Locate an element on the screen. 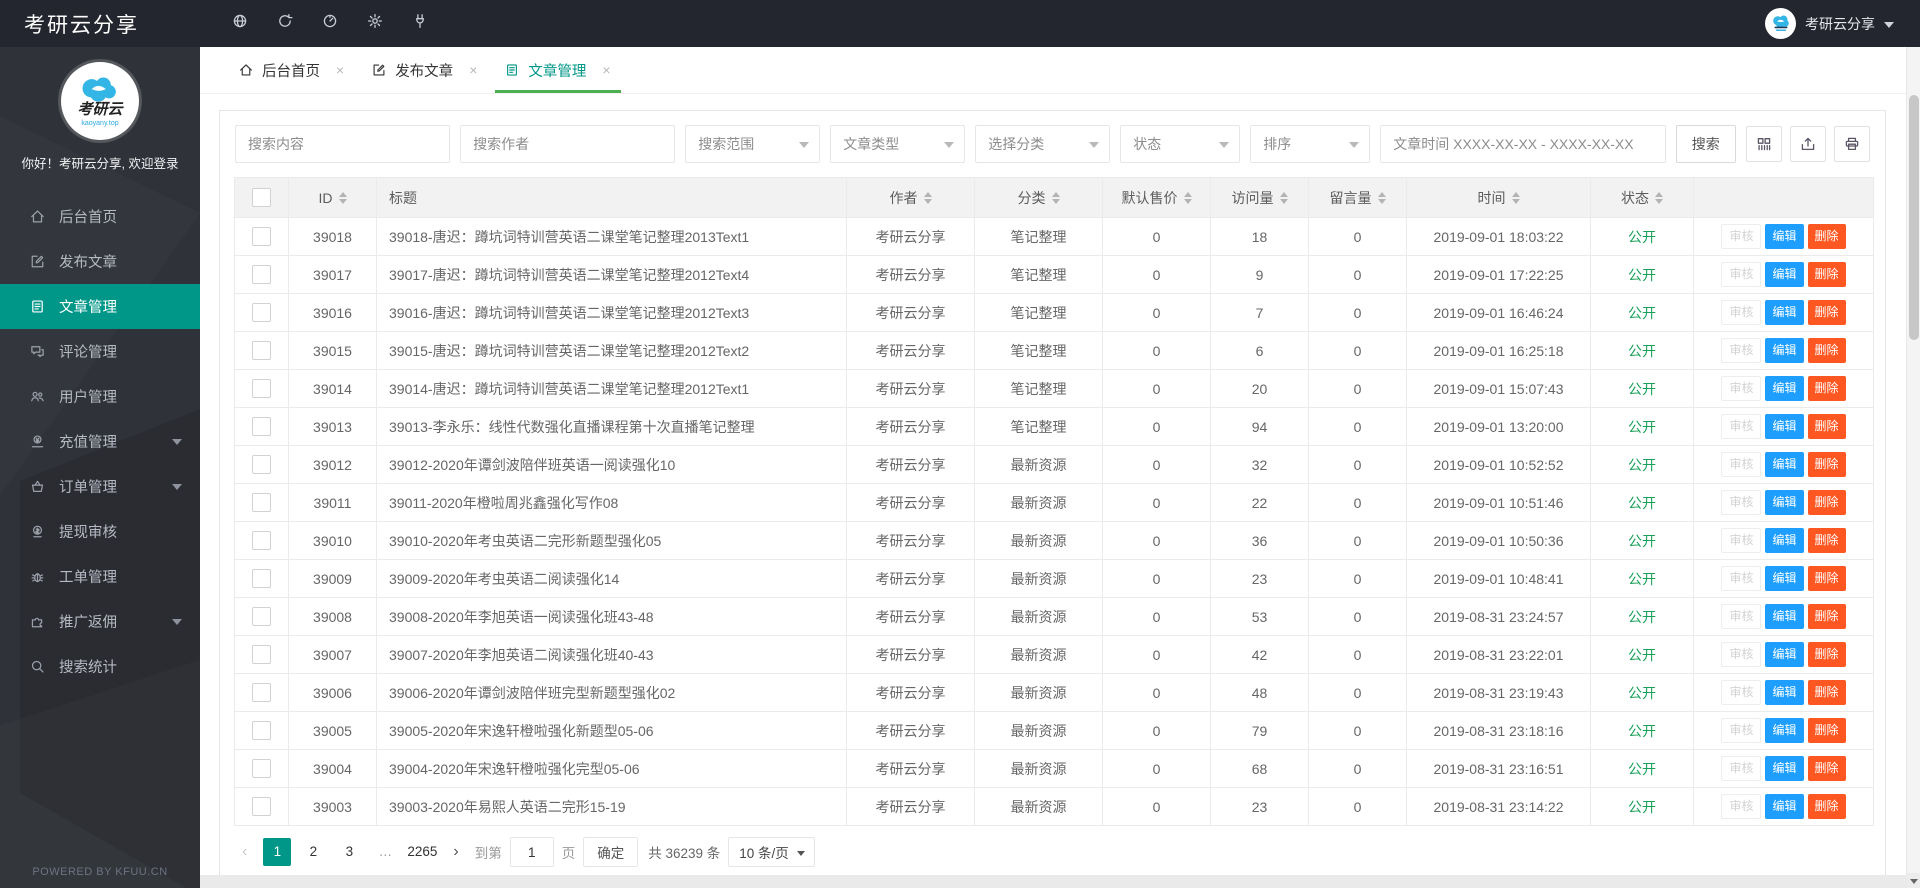  goto-page-input is located at coordinates (531, 852).